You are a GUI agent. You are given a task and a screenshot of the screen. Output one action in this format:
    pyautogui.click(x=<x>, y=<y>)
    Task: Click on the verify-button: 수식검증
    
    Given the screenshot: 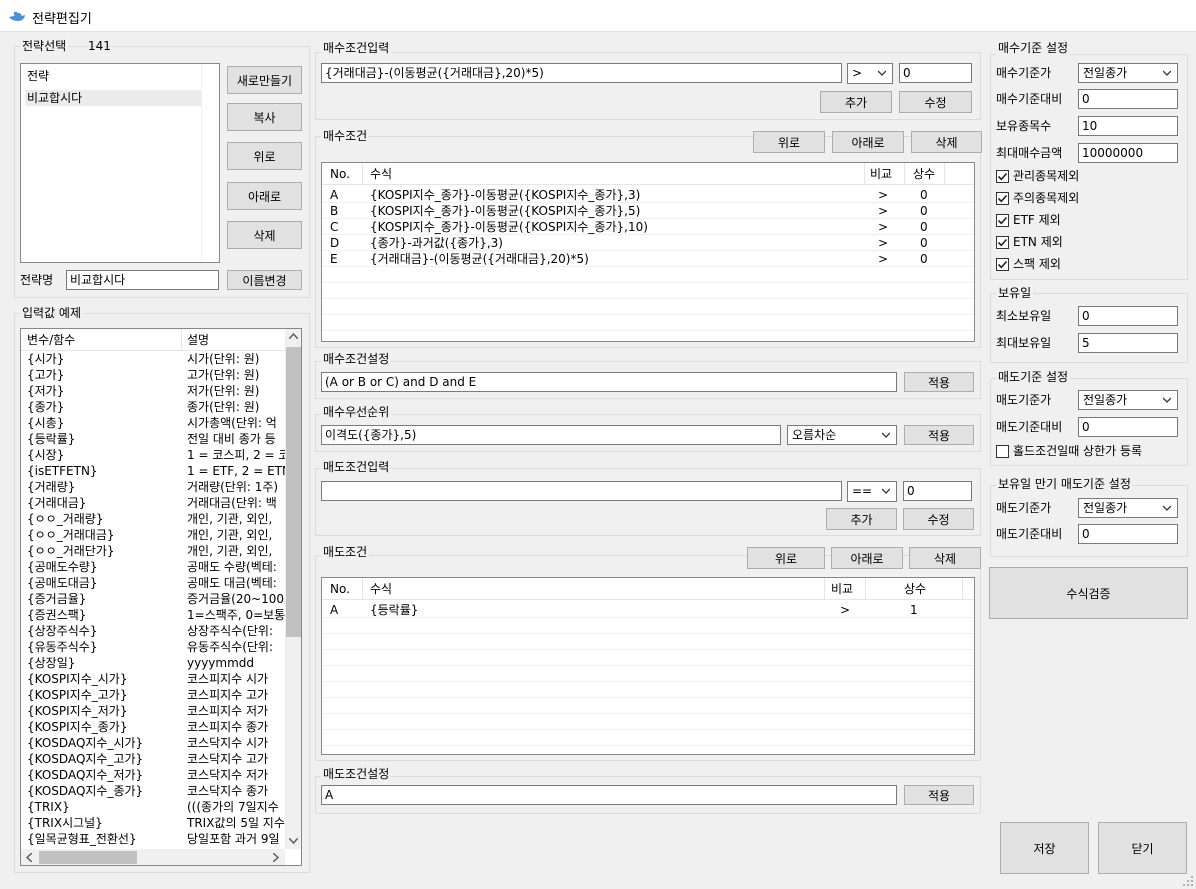 What is the action you would take?
    pyautogui.click(x=1088, y=593)
    